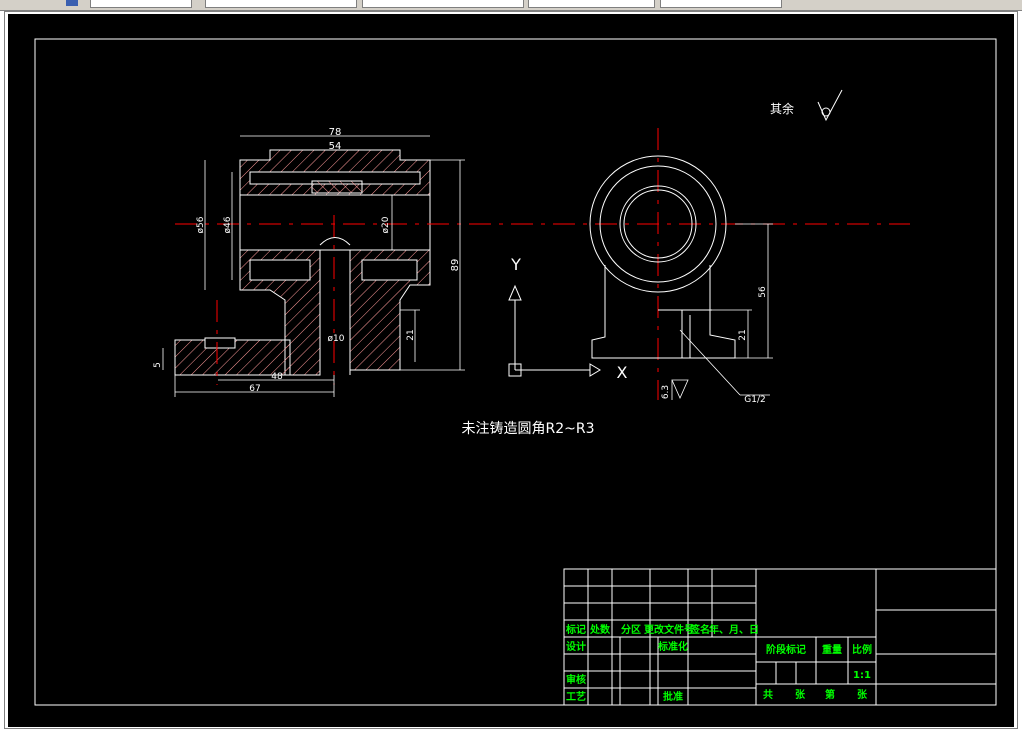  Describe the element at coordinates (830, 694) in the screenshot. I see `tb-sheet-no: 第` at that location.